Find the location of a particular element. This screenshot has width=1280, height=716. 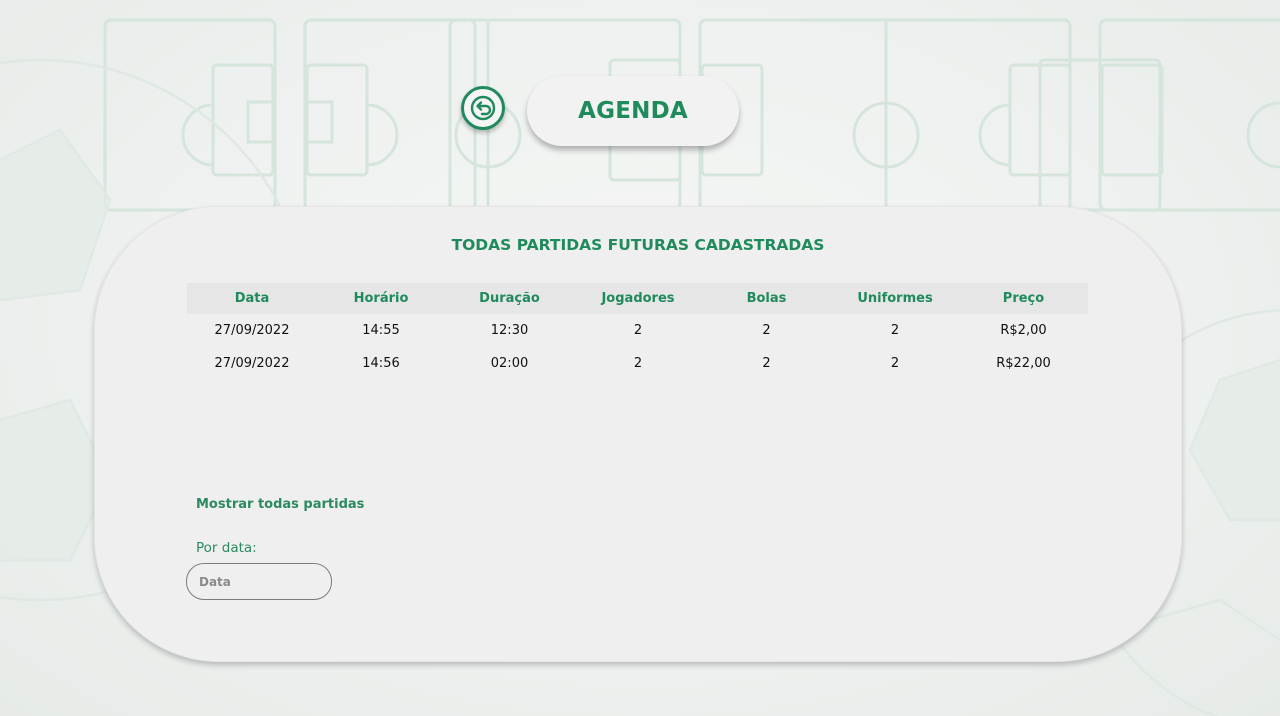

back-arrow-icon is located at coordinates (483, 108).